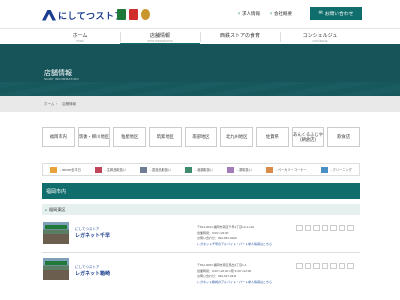  What do you see at coordinates (99, 169) in the screenshot?
I see `fresh-food-icon` at bounding box center [99, 169].